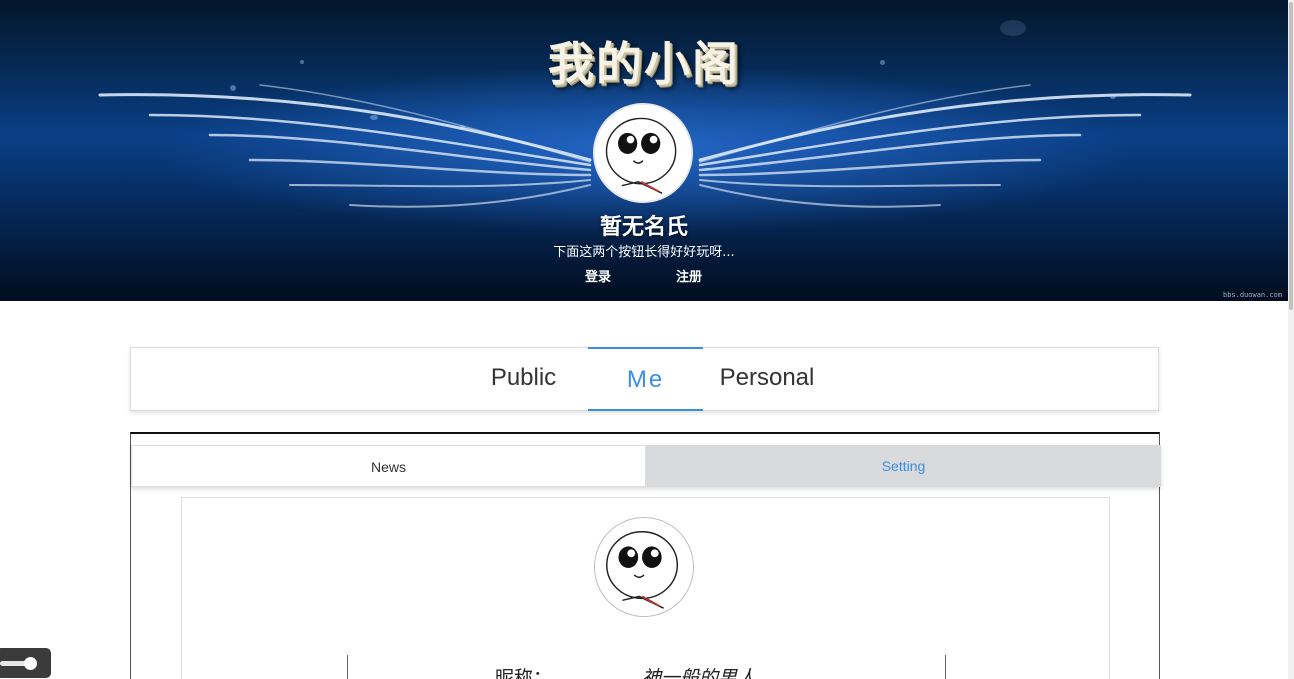  I want to click on tab-public: Public, so click(523, 379).